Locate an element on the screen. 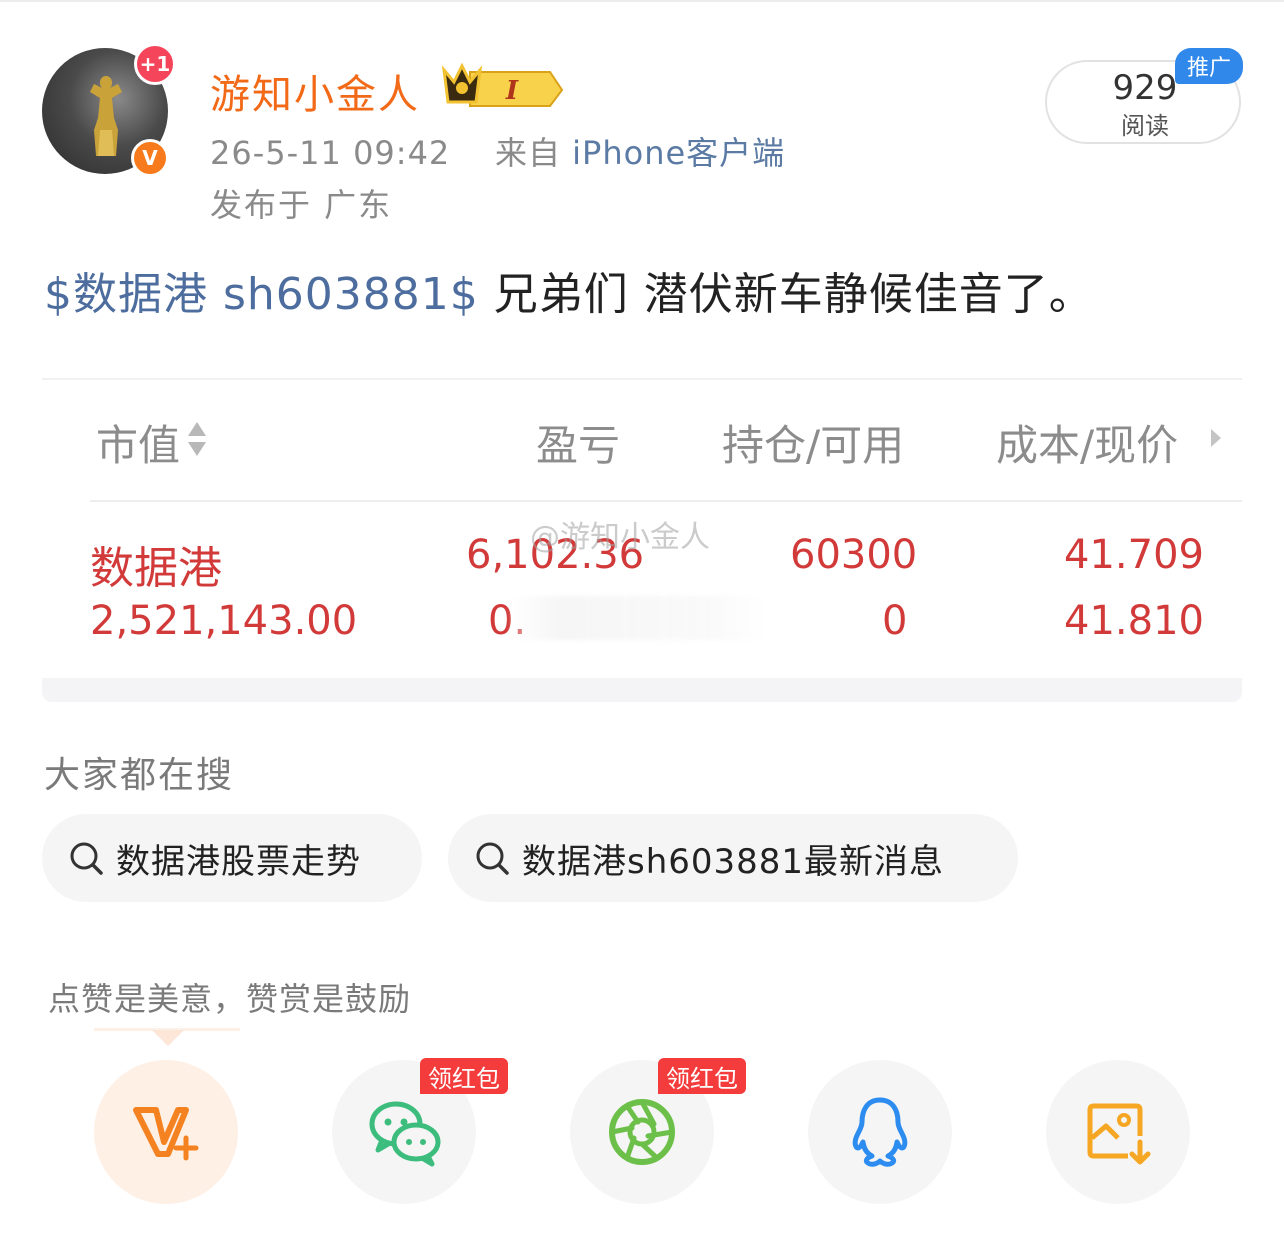 The width and height of the screenshot is (1284, 1236). reward-button is located at coordinates (166, 1132).